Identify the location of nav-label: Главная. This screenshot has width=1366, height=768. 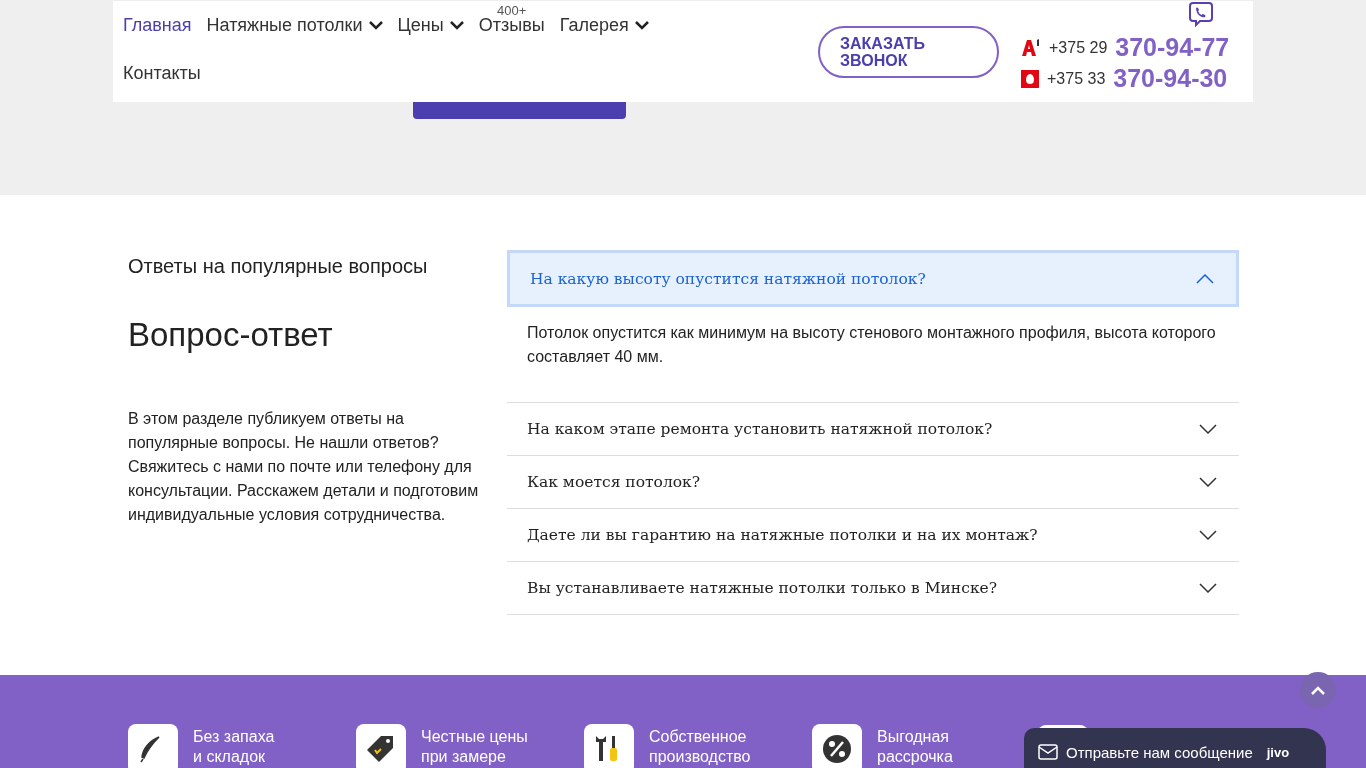
(157, 25).